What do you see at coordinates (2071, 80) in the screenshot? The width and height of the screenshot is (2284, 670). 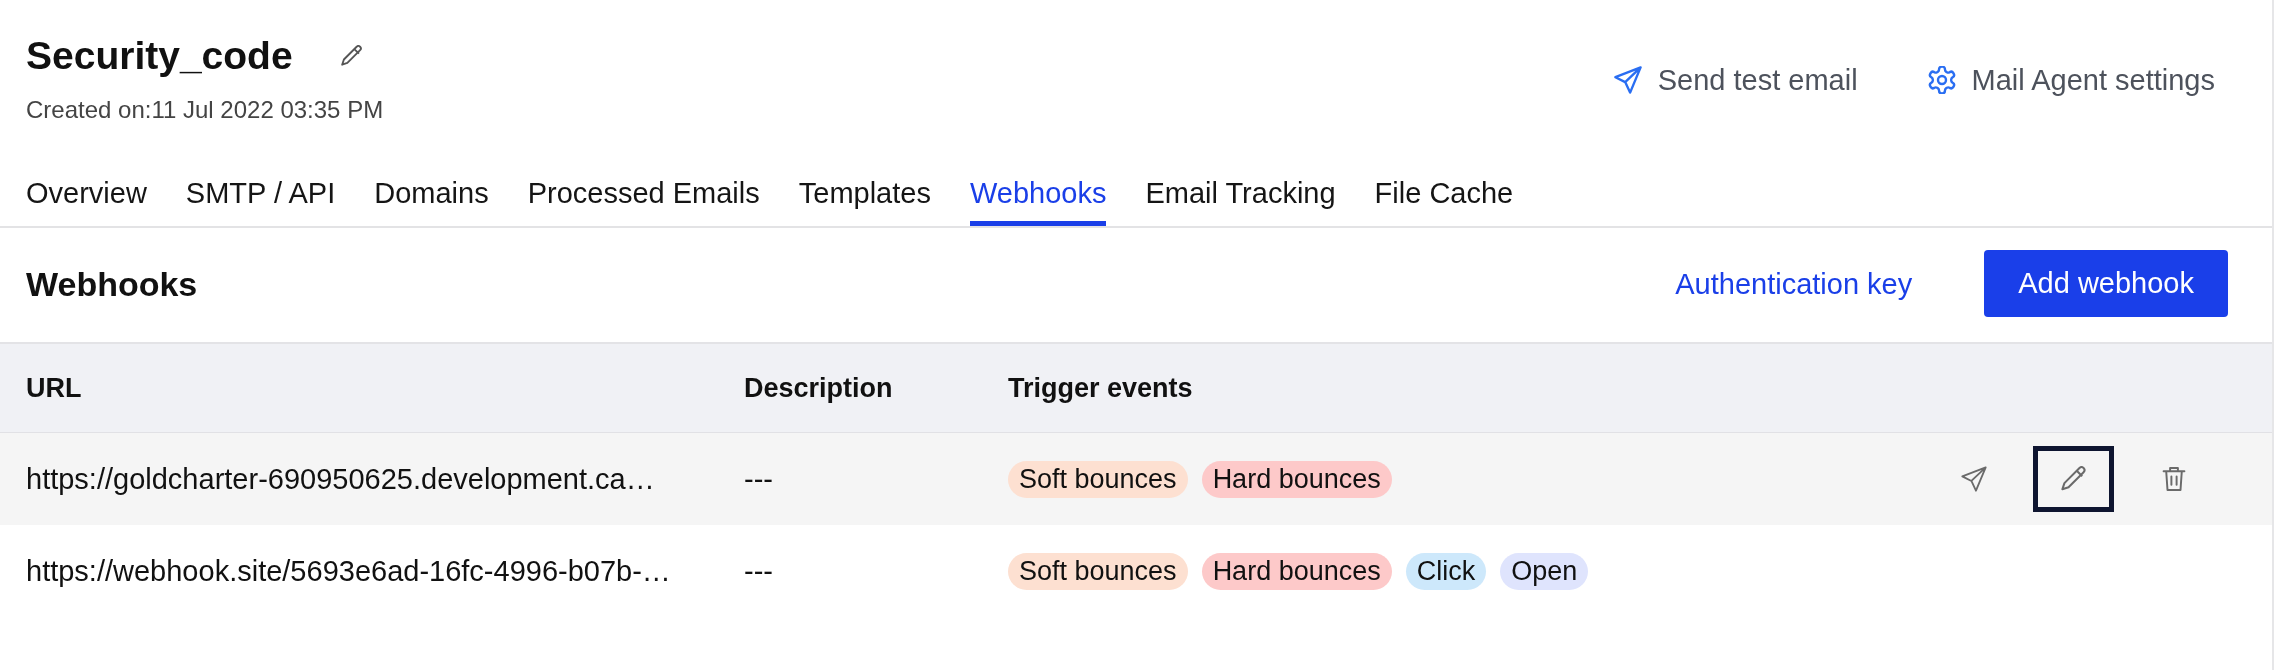 I see `settings-button: Mail Agent settings` at bounding box center [2071, 80].